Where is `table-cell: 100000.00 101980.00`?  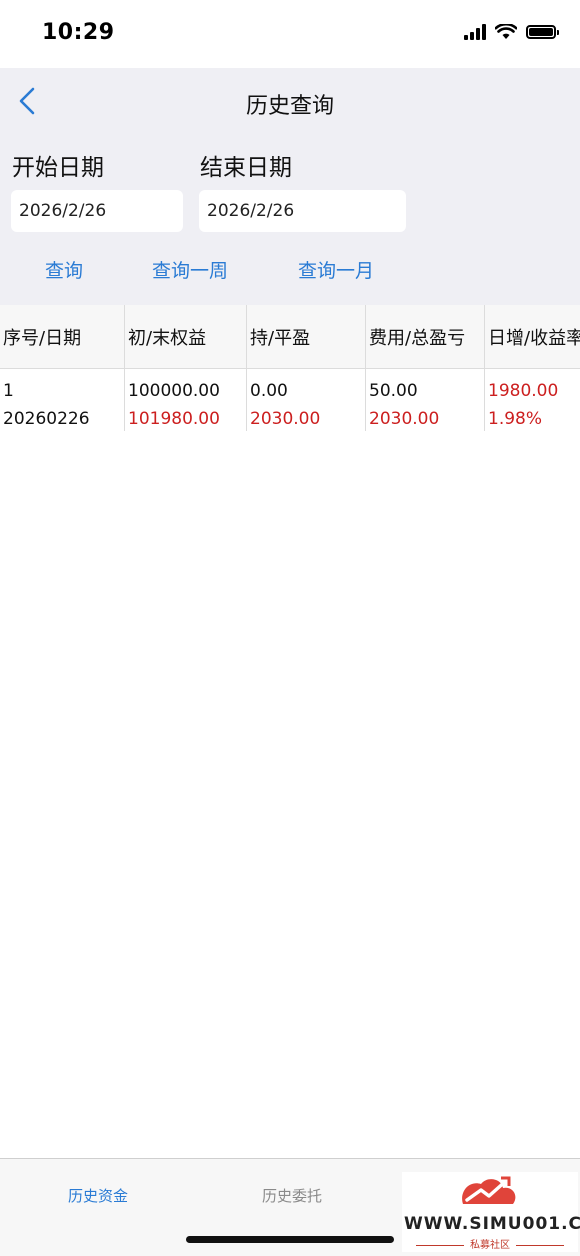 table-cell: 100000.00 101980.00 is located at coordinates (186, 400).